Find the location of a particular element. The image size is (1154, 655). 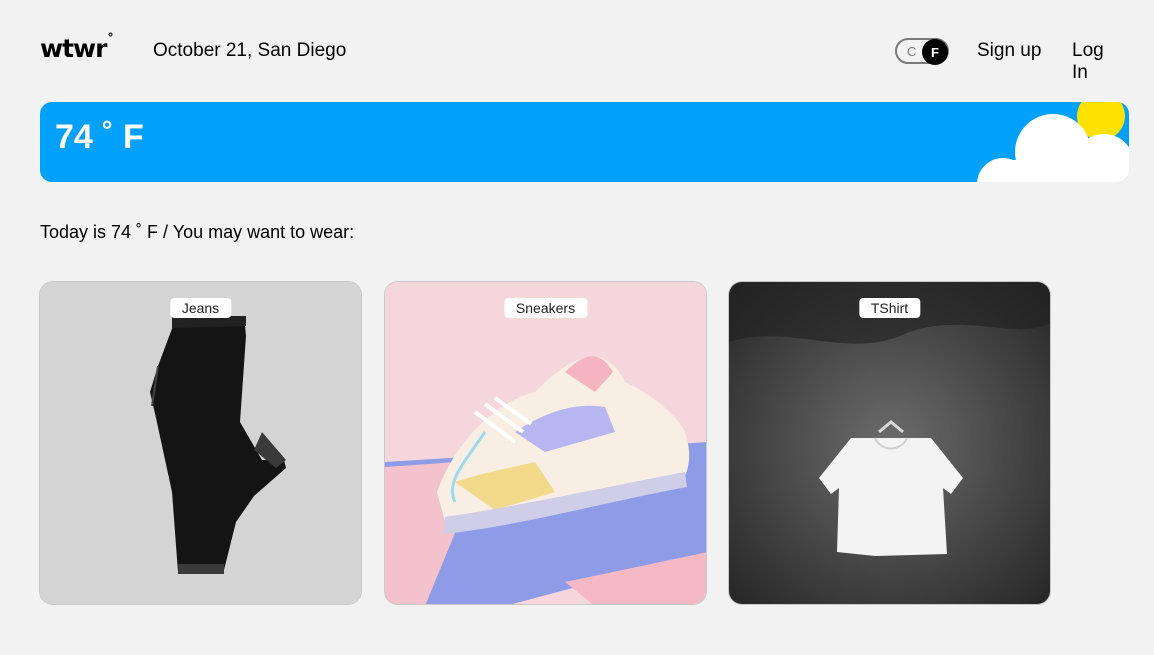

logo-text: wtwr is located at coordinates (73, 48).